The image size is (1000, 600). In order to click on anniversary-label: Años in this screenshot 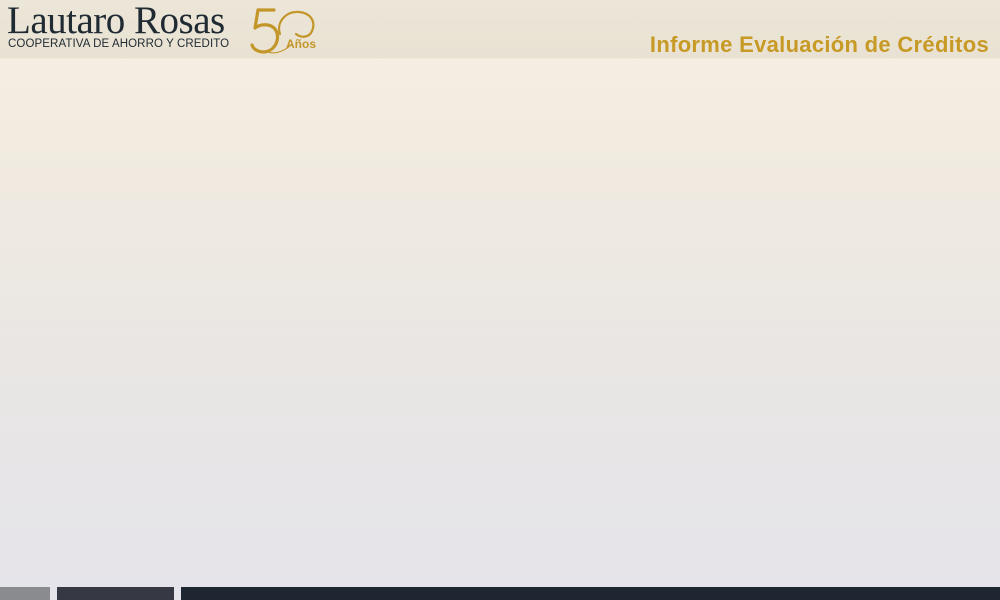, I will do `click(301, 44)`.